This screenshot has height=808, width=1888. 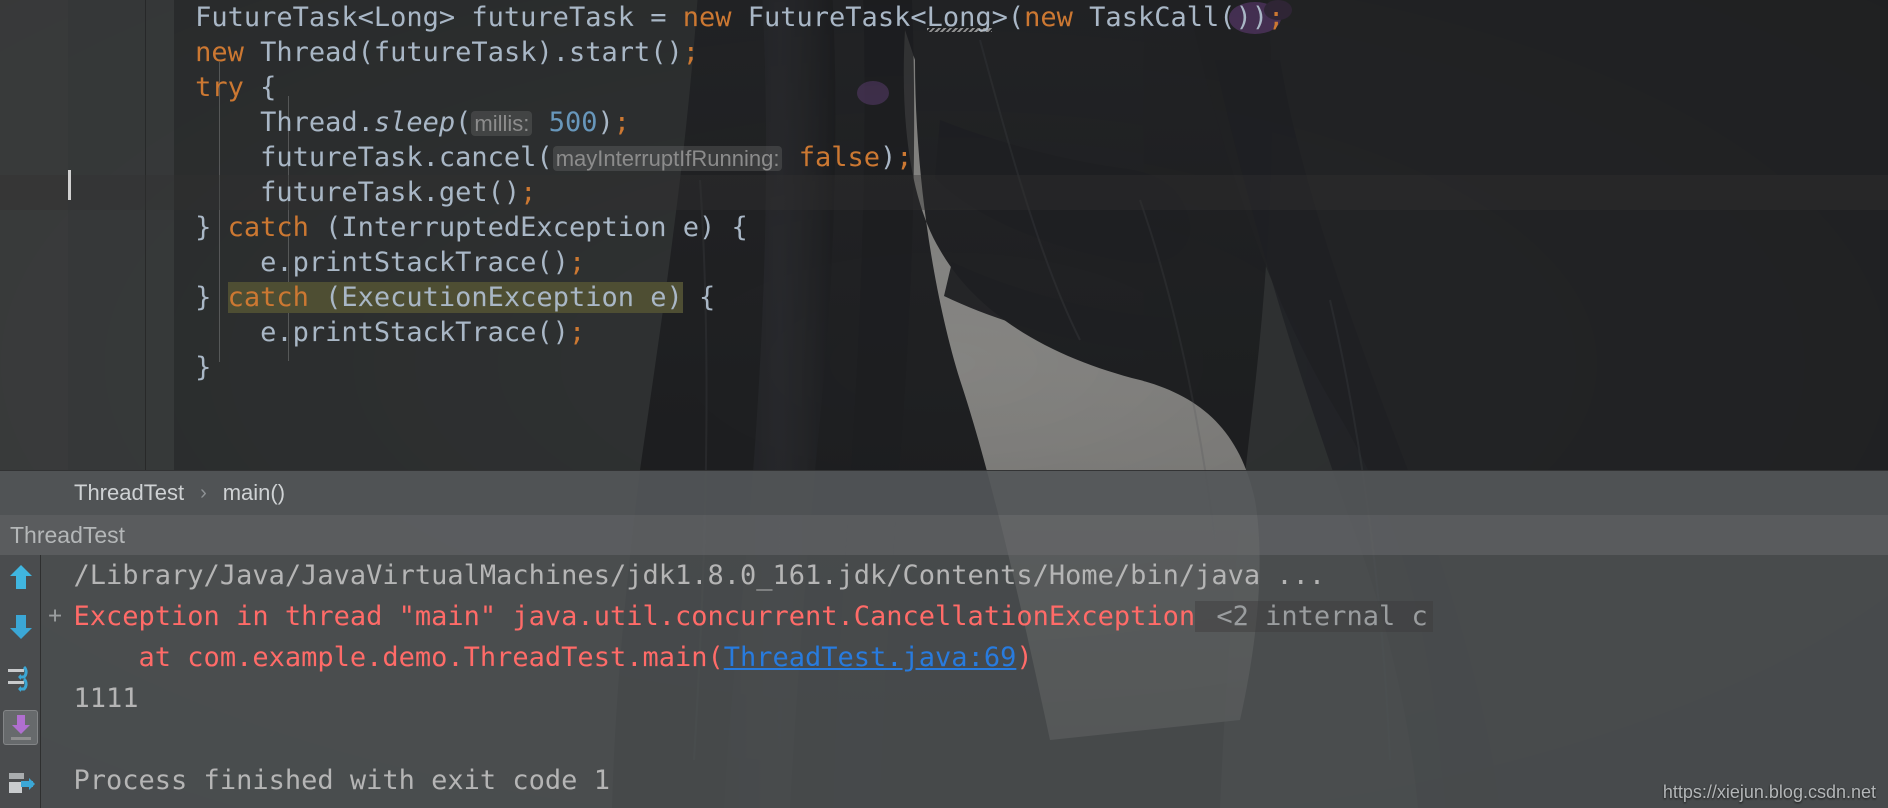 I want to click on line-printstacktrace-2-seg-1: ;, so click(x=577, y=332).